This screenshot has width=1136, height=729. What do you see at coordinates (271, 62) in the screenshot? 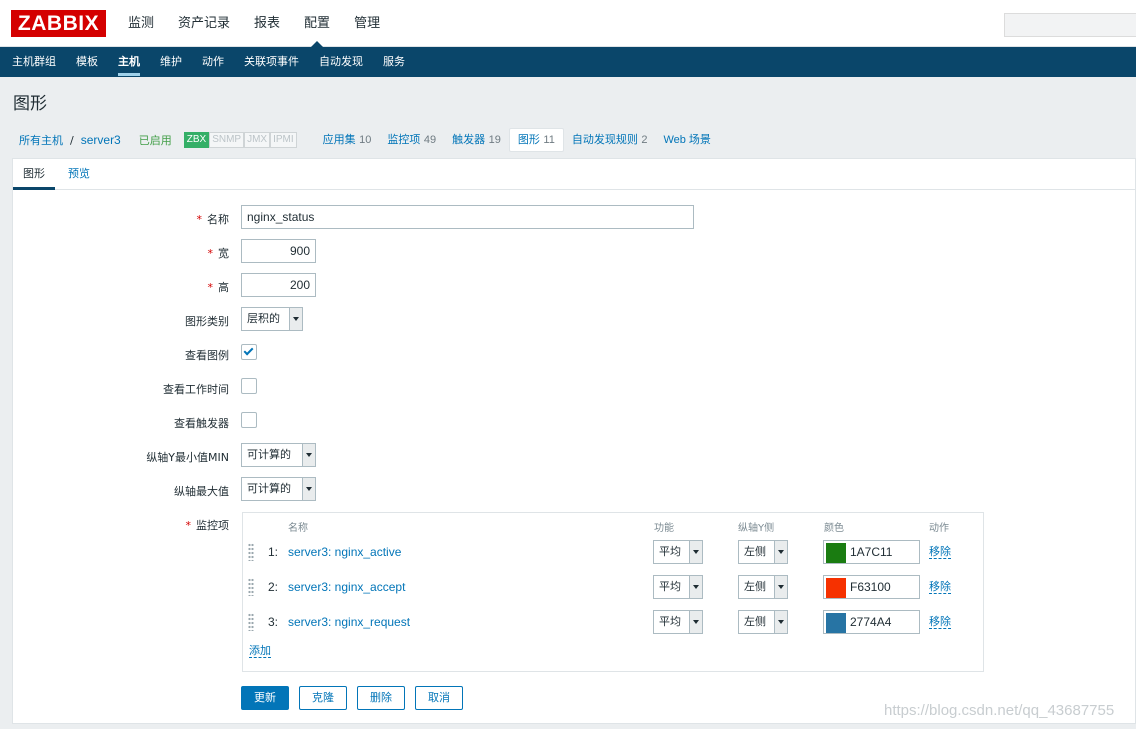
I see `submenu-correlation: 关联项事件` at bounding box center [271, 62].